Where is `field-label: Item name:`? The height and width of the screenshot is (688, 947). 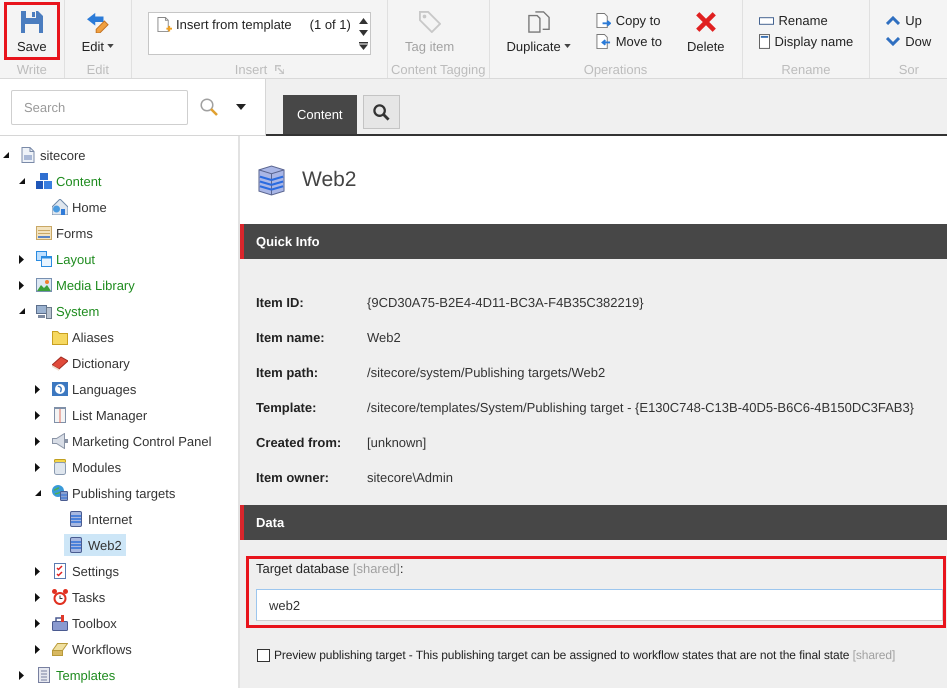 field-label: Item name: is located at coordinates (291, 337).